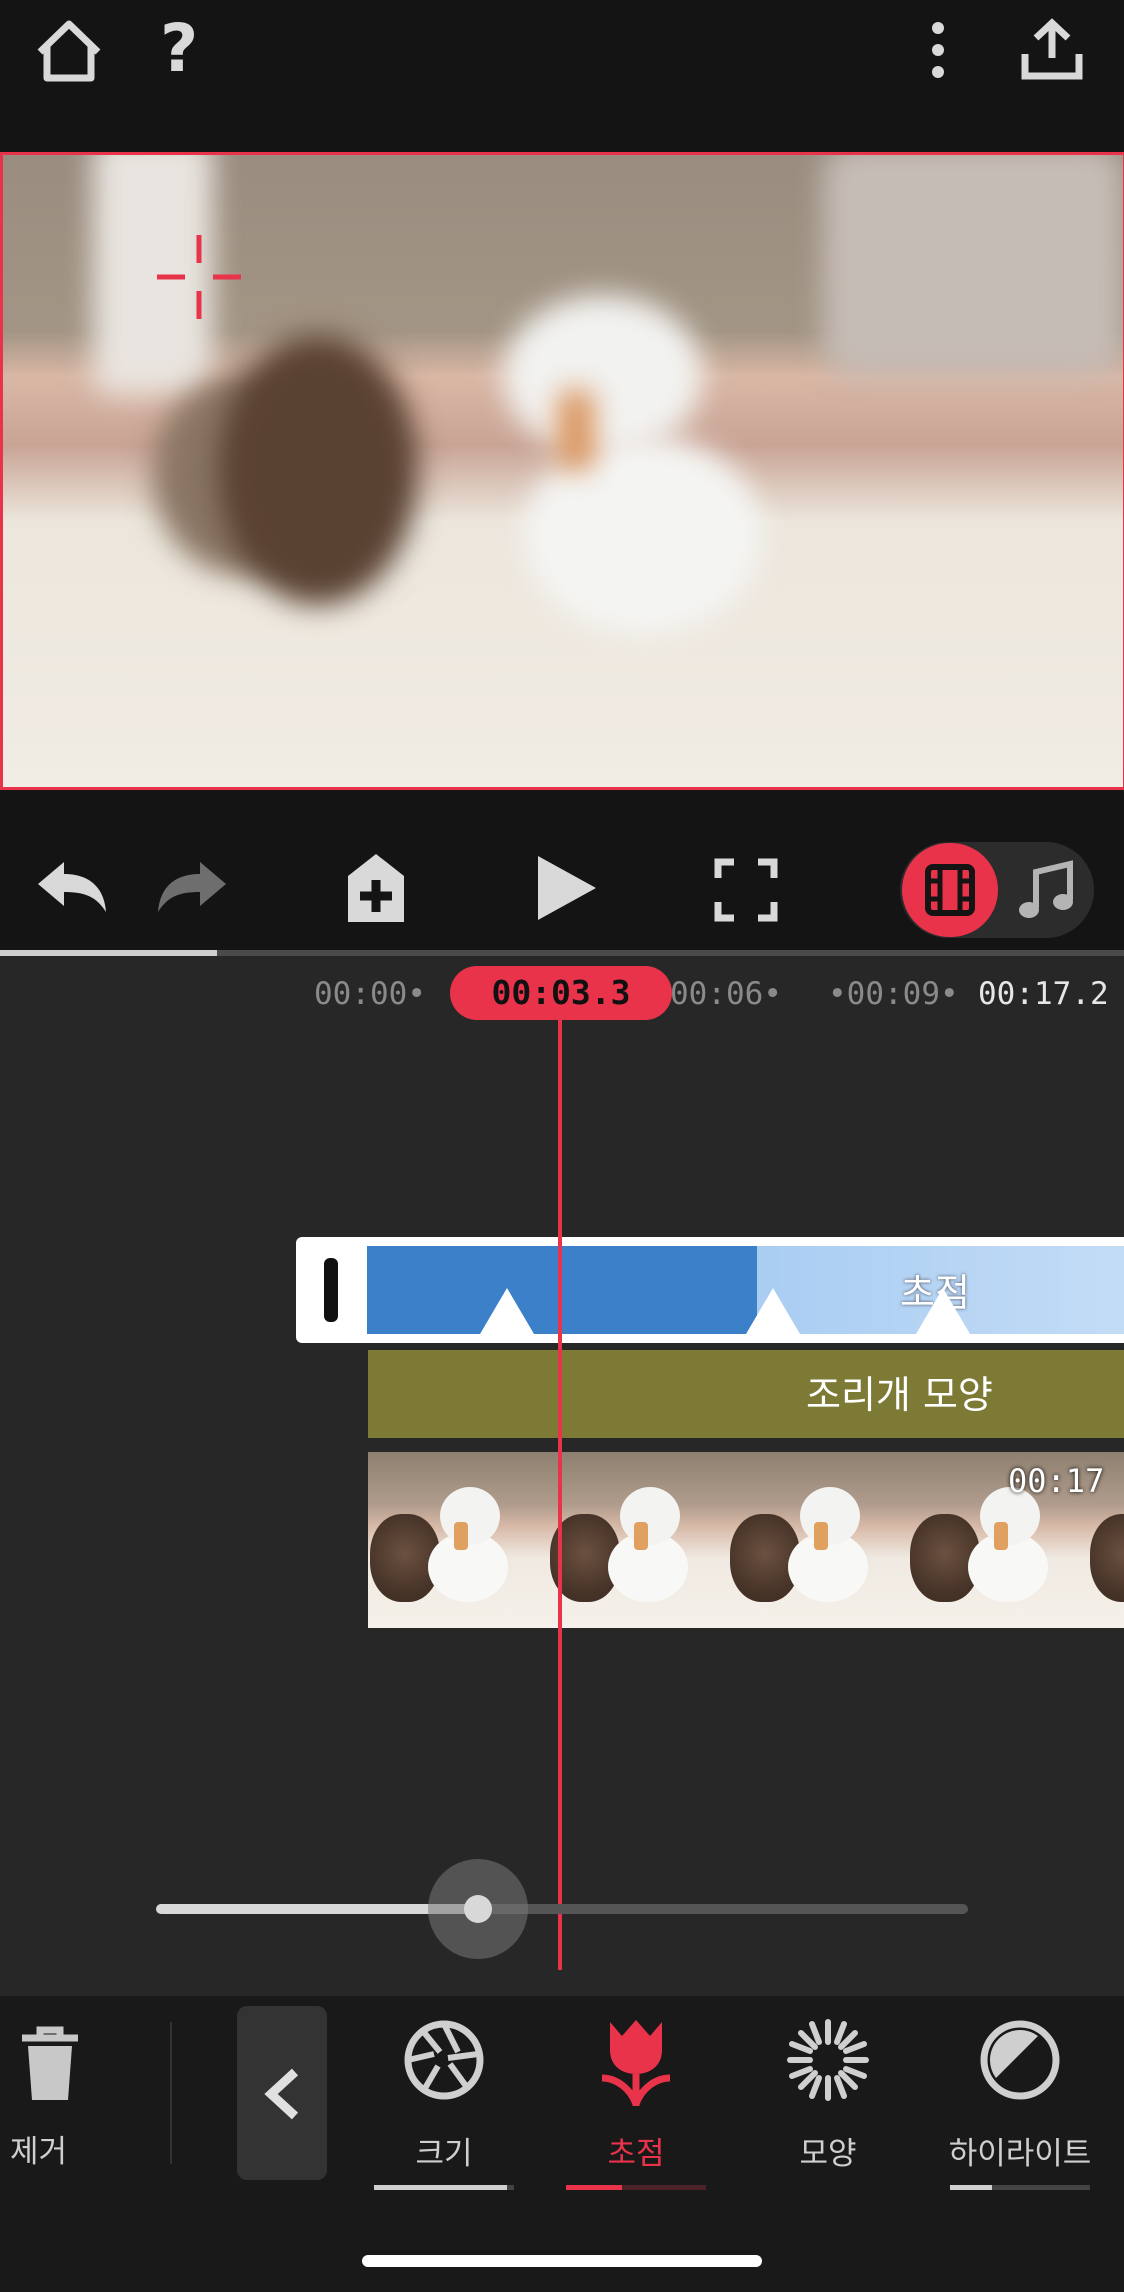 This screenshot has width=1124, height=2292. Describe the element at coordinates (636, 2154) in the screenshot. I see `tool-label: 초점` at that location.